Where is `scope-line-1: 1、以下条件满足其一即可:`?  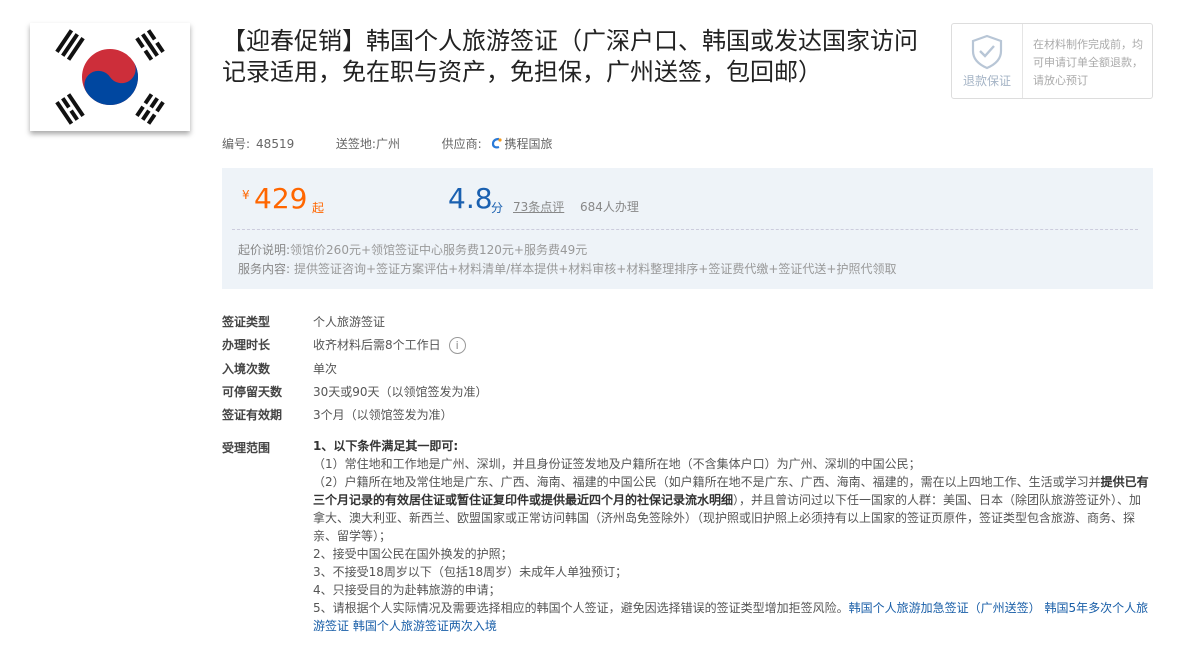
scope-line-1: 1、以下条件满足其一即可: is located at coordinates (386, 446).